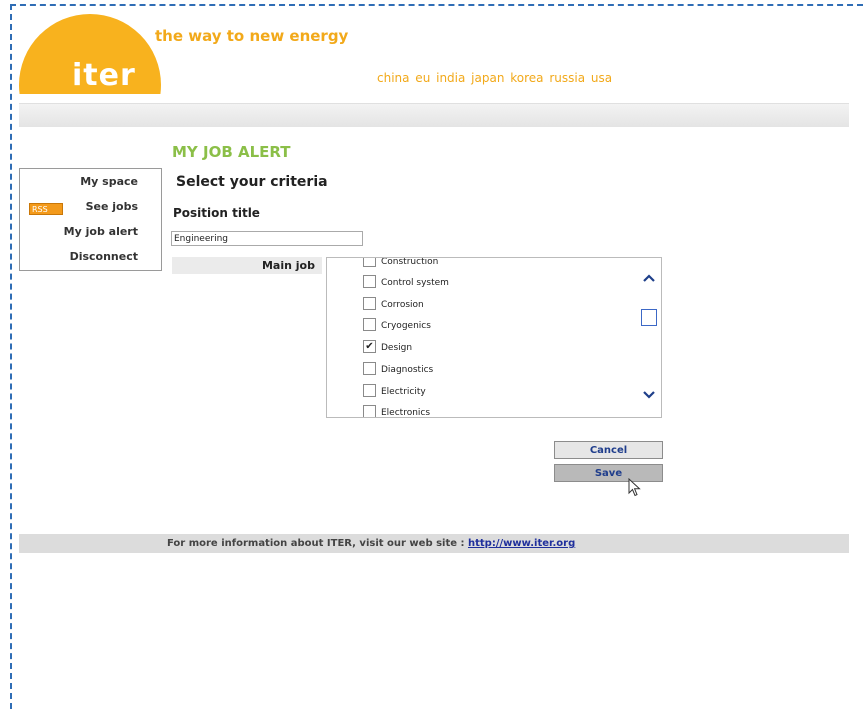  What do you see at coordinates (608, 450) in the screenshot?
I see `cancel-button: Cancel` at bounding box center [608, 450].